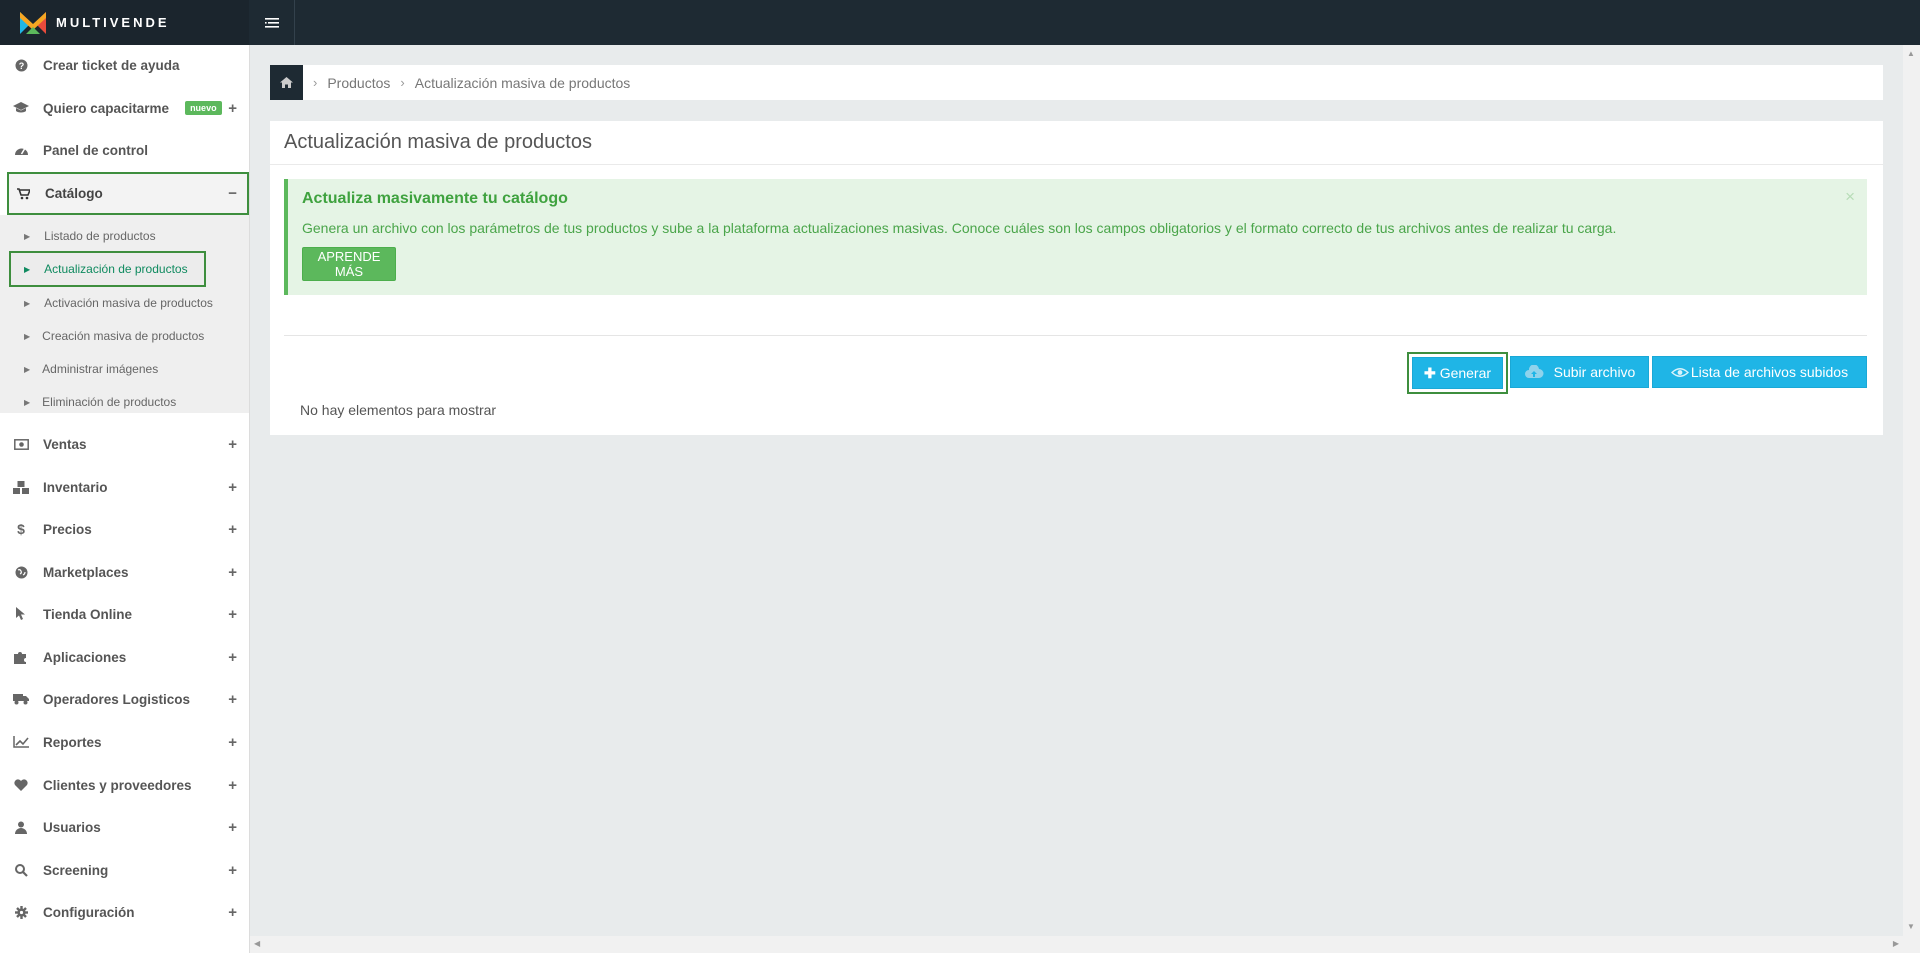 The width and height of the screenshot is (1920, 953). What do you see at coordinates (72, 742) in the screenshot?
I see `sidebar-item-label: Reportes` at bounding box center [72, 742].